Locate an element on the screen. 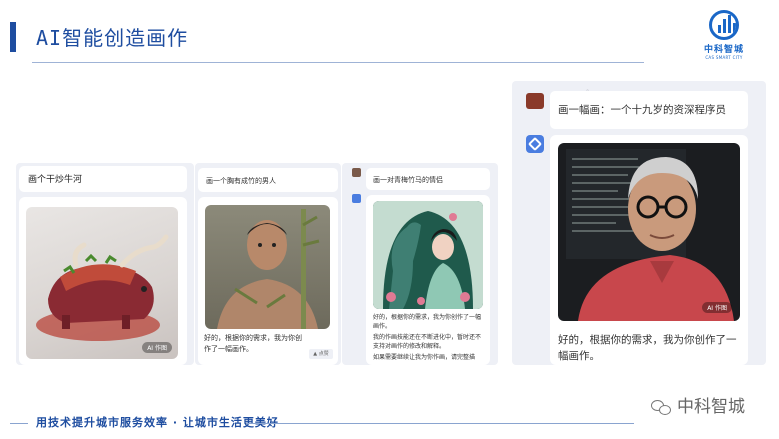 This screenshot has height=439, width=779. title-accent-bar is located at coordinates (13, 37).